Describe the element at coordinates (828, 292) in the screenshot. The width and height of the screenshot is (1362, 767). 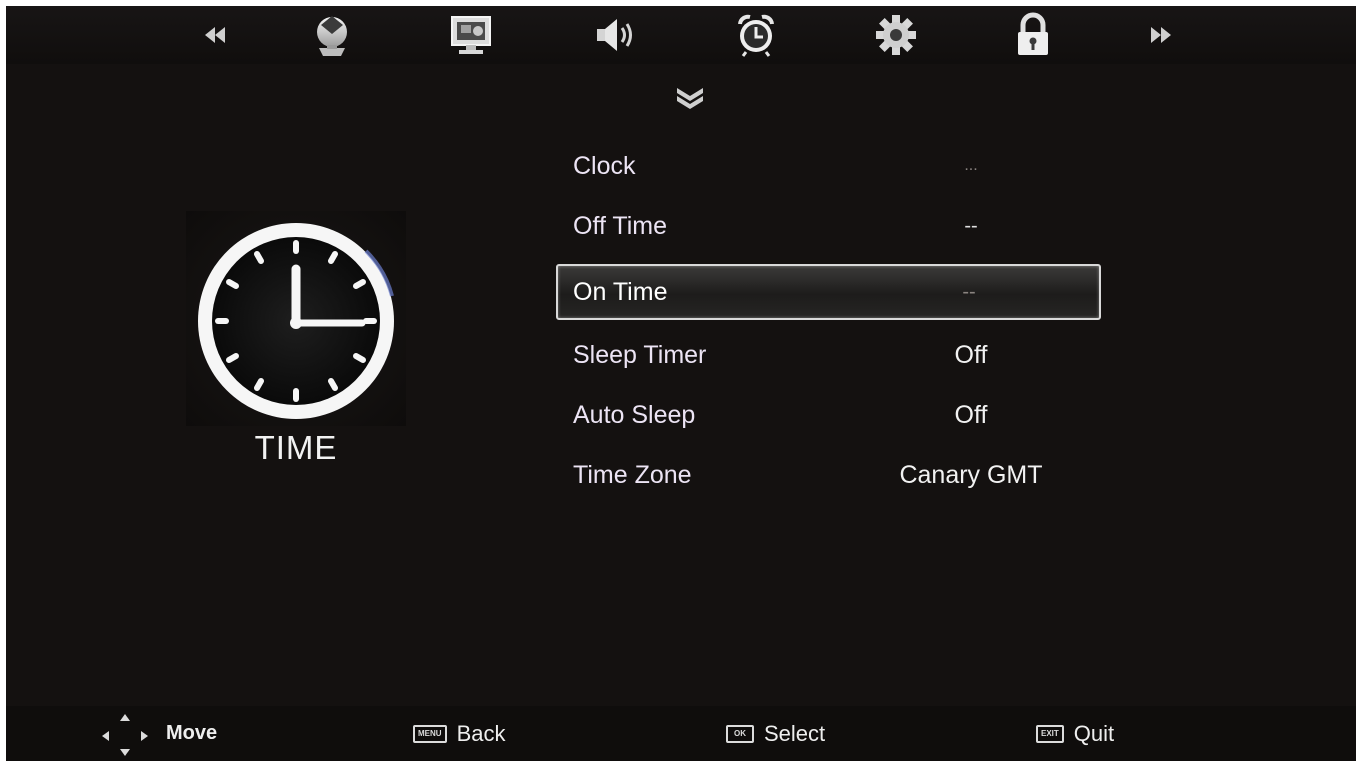
I see `menu-item-on-time: On Time --` at that location.